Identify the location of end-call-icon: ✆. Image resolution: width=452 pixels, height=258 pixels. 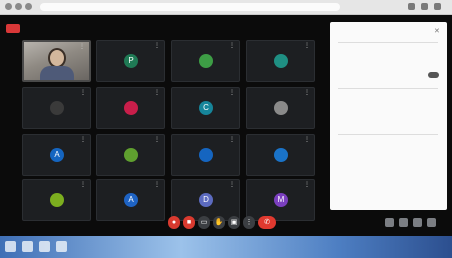
(267, 222).